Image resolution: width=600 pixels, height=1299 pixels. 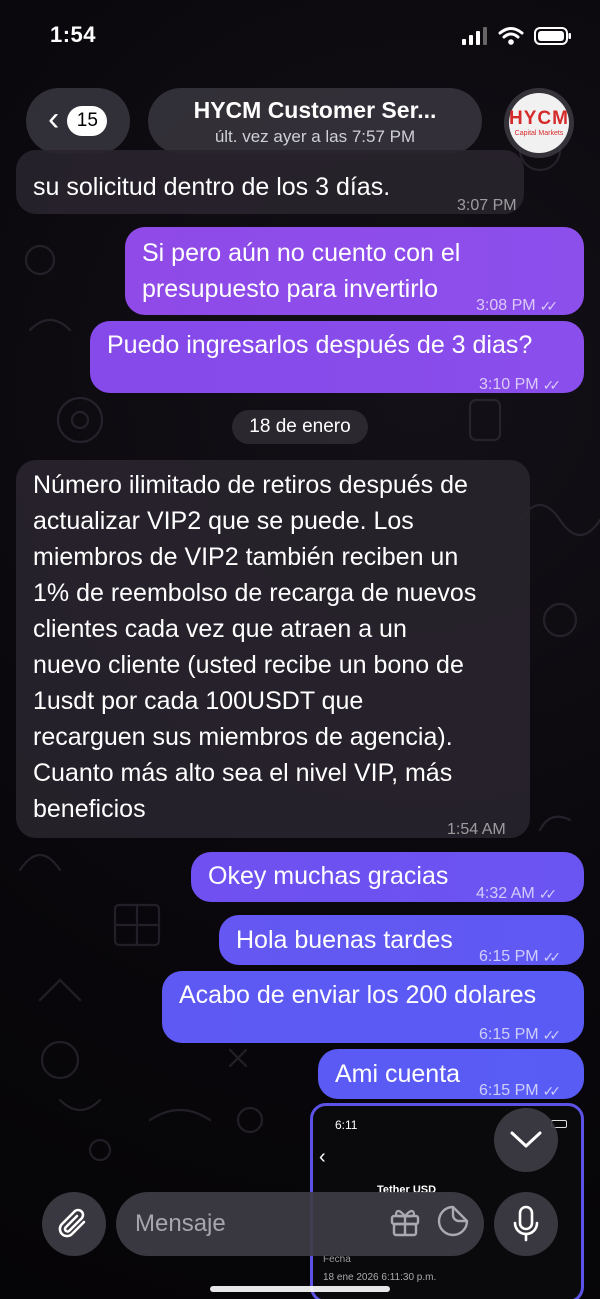 I want to click on message-text-line: Número ilimitado de retiros después de, so click(x=250, y=485).